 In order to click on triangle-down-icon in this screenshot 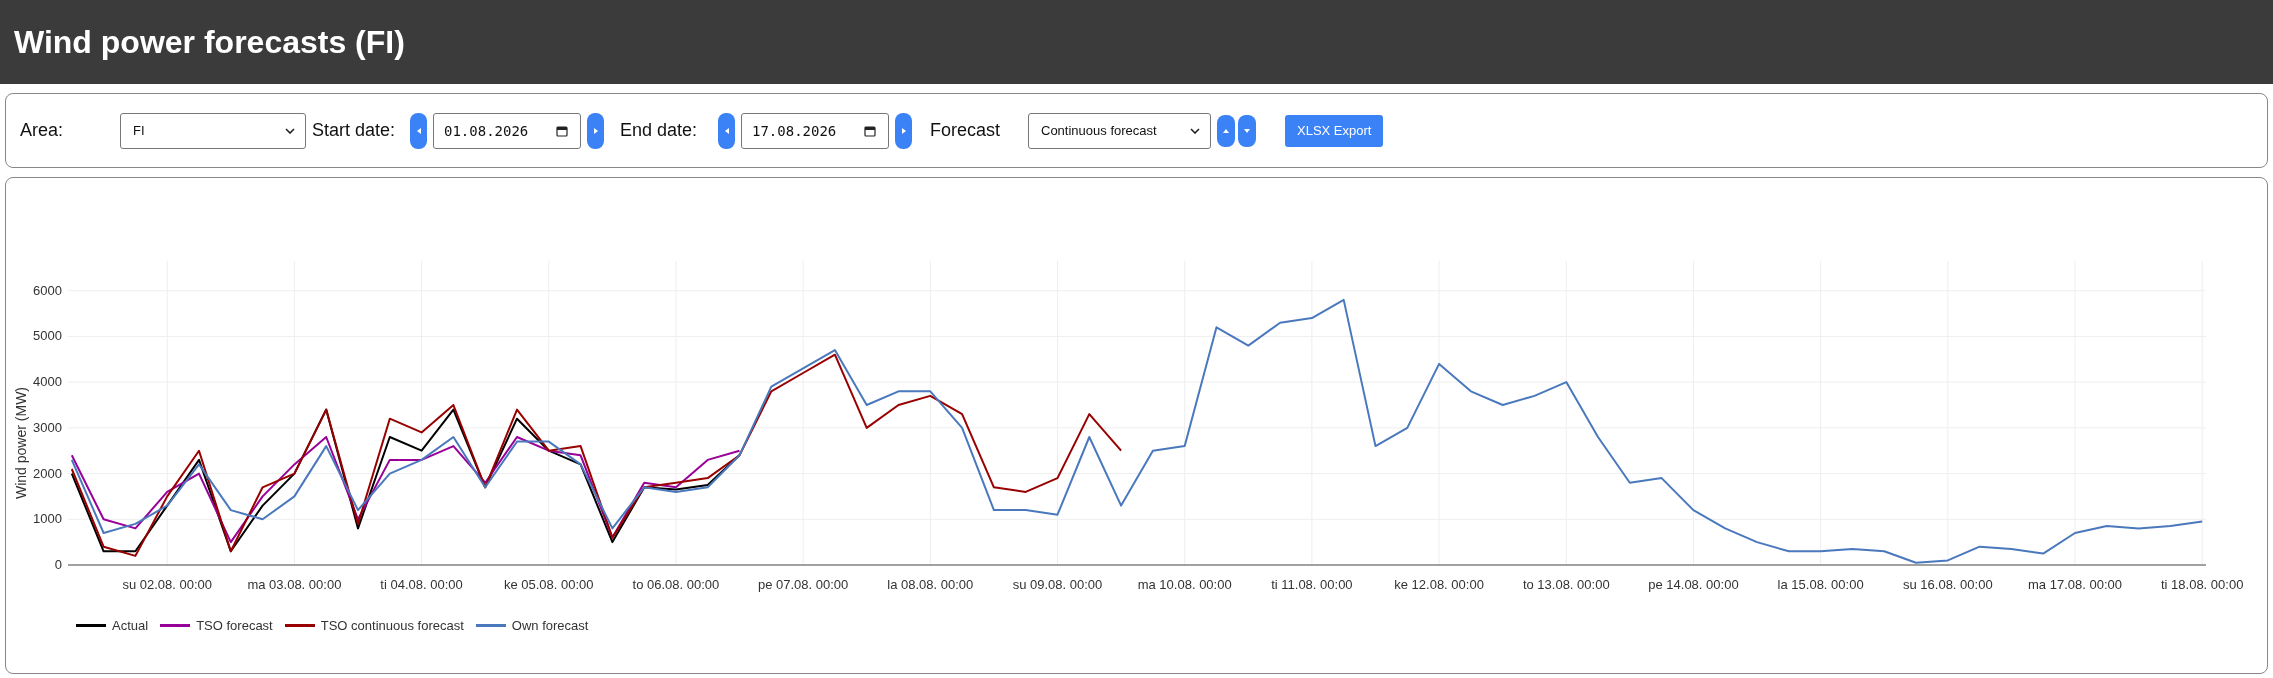, I will do `click(1247, 130)`.